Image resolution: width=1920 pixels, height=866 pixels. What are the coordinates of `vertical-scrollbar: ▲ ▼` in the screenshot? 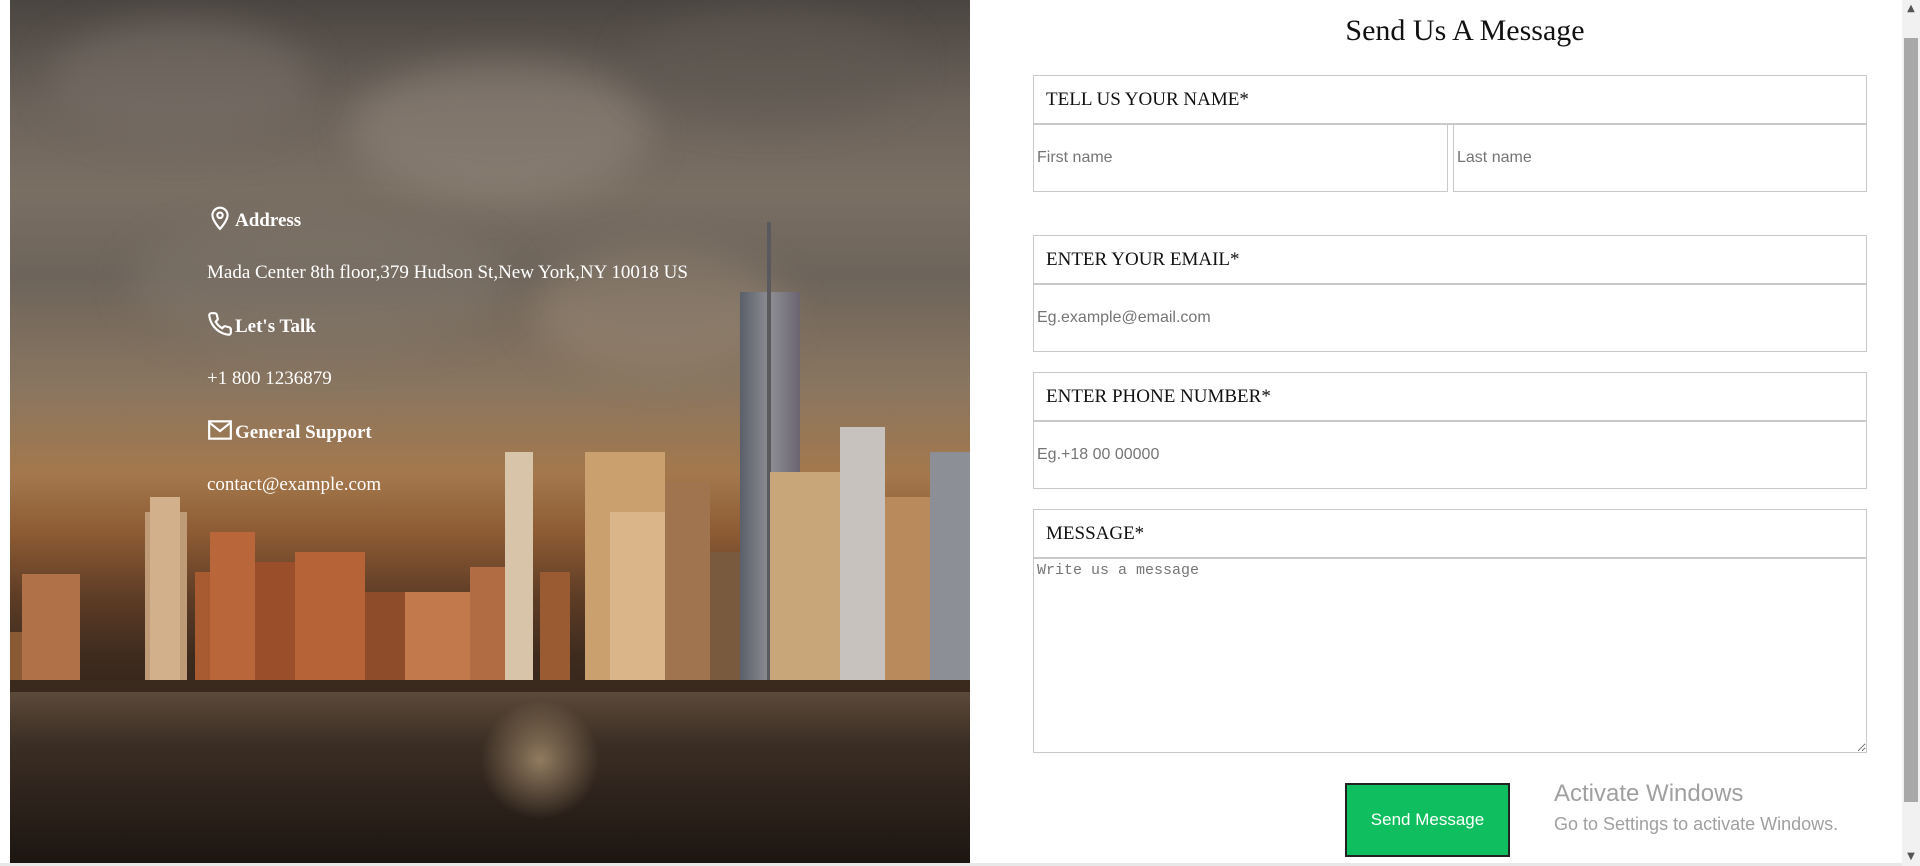 It's located at (1911, 433).